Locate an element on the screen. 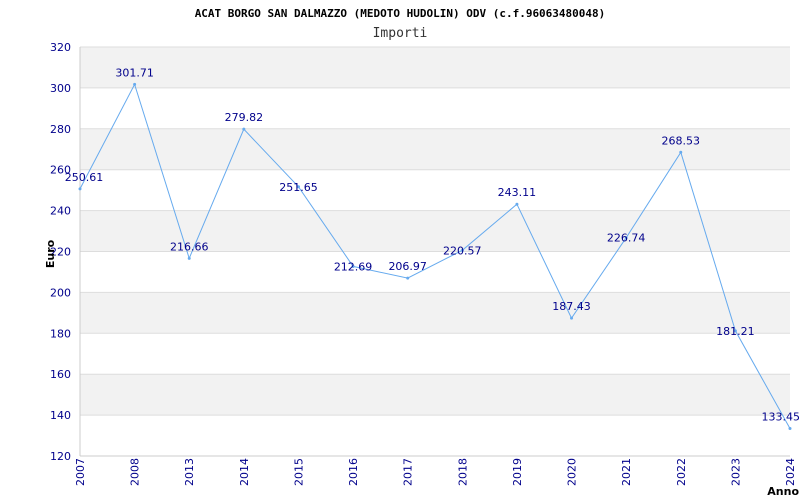 The width and height of the screenshot is (800, 500). x-tick-label: 2019 is located at coordinates (517, 472).